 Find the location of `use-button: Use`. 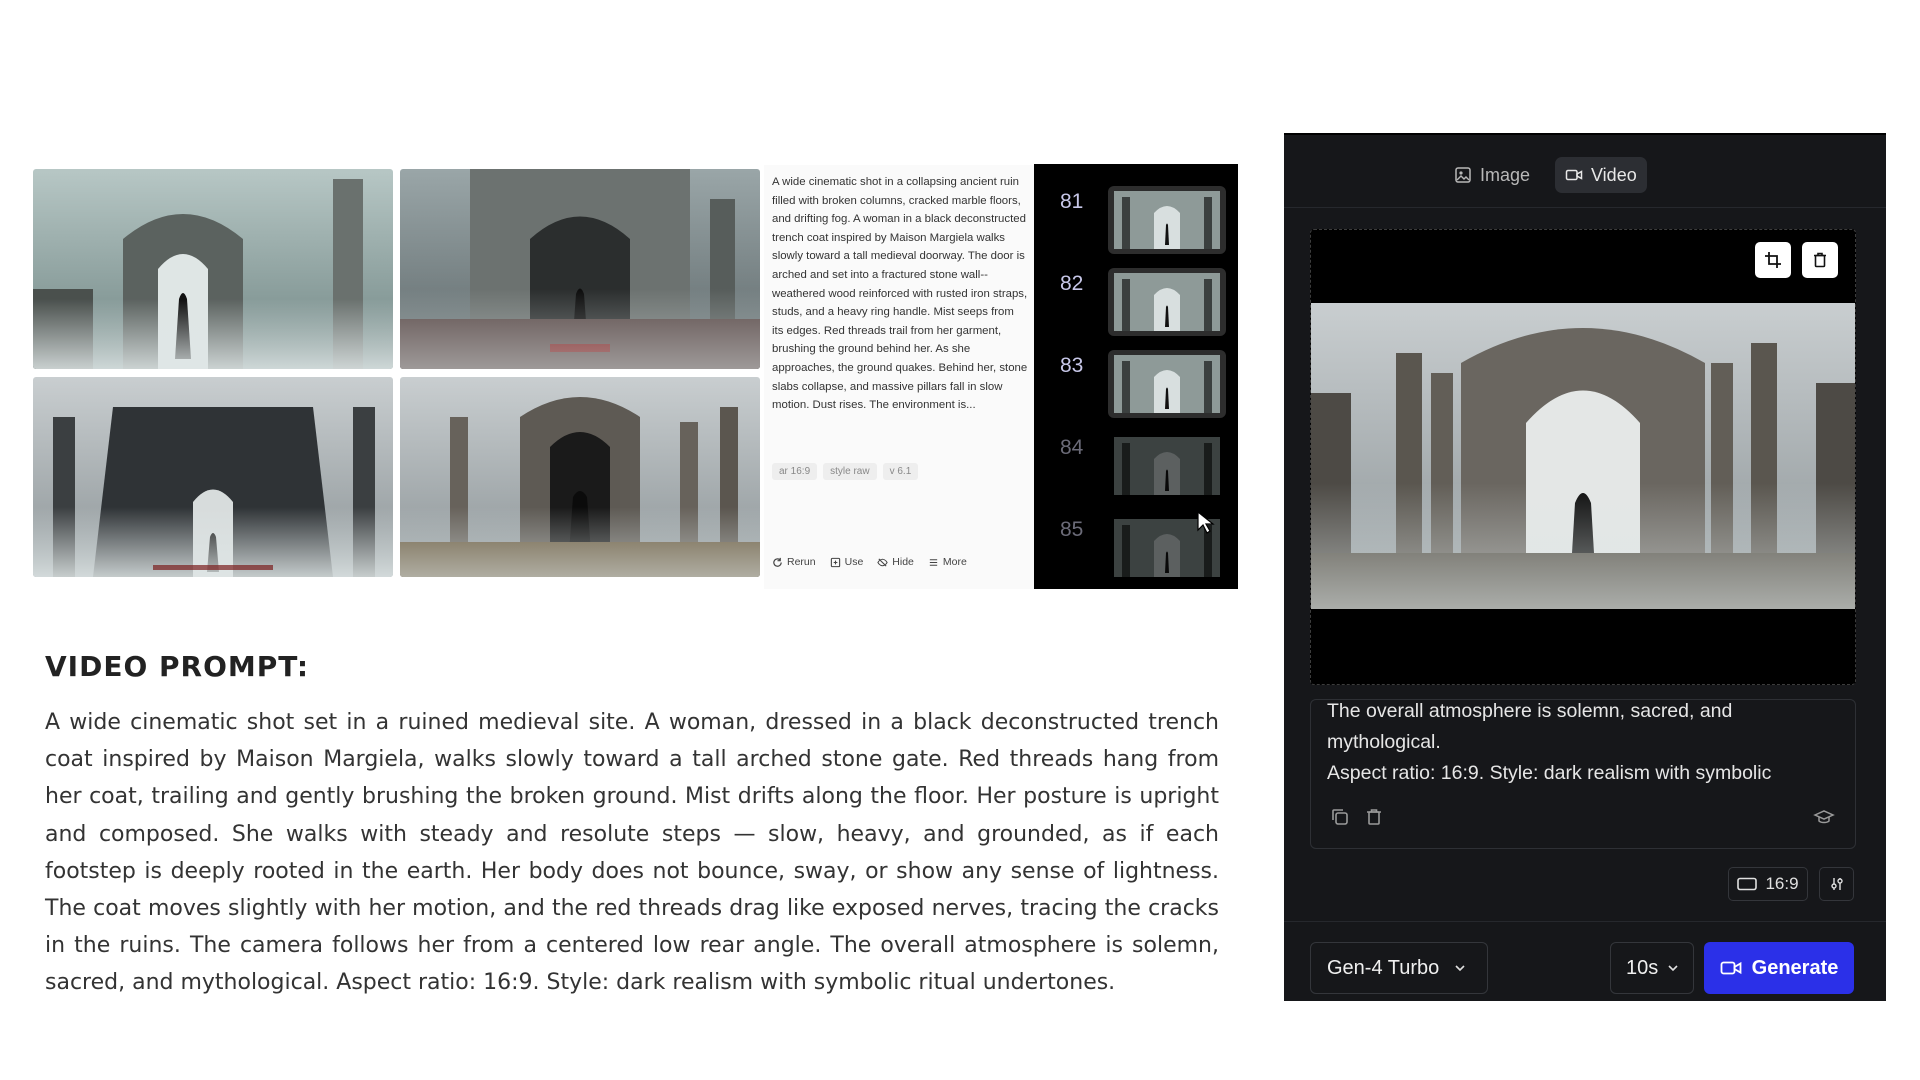

use-button: Use is located at coordinates (847, 562).